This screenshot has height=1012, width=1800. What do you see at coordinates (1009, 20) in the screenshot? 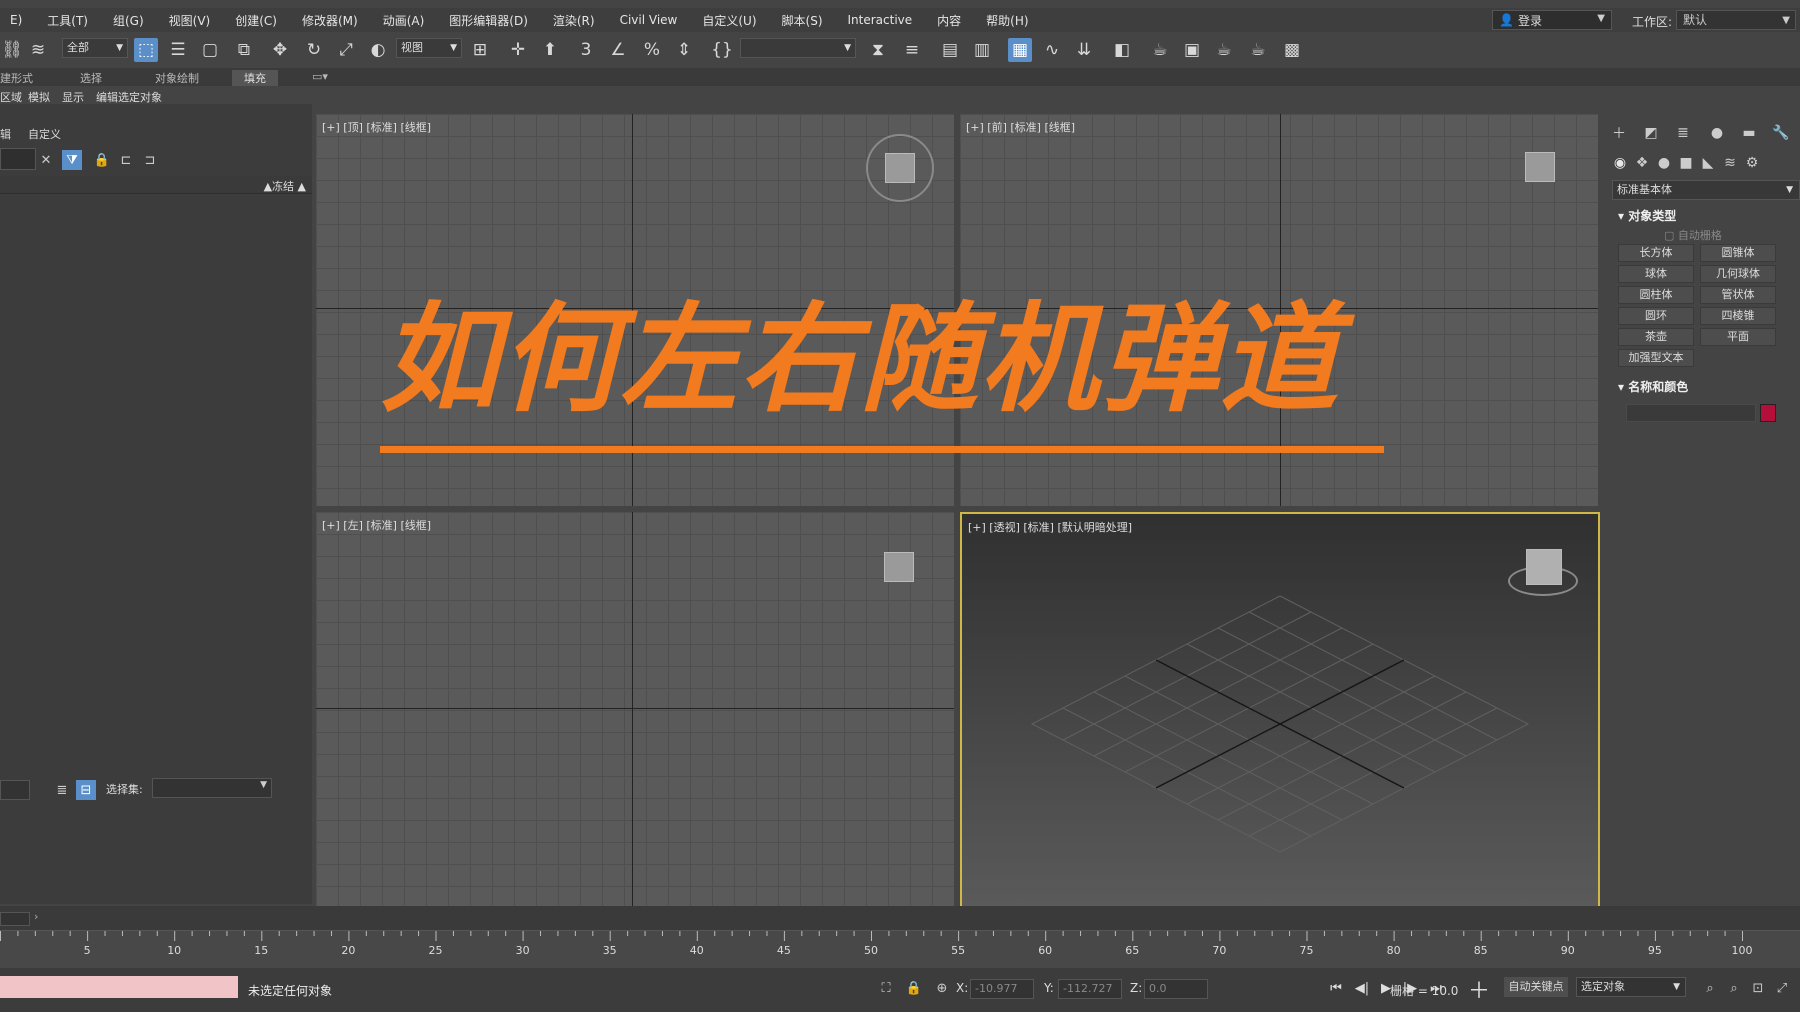
I see `menu-item: 帮助(H)` at bounding box center [1009, 20].